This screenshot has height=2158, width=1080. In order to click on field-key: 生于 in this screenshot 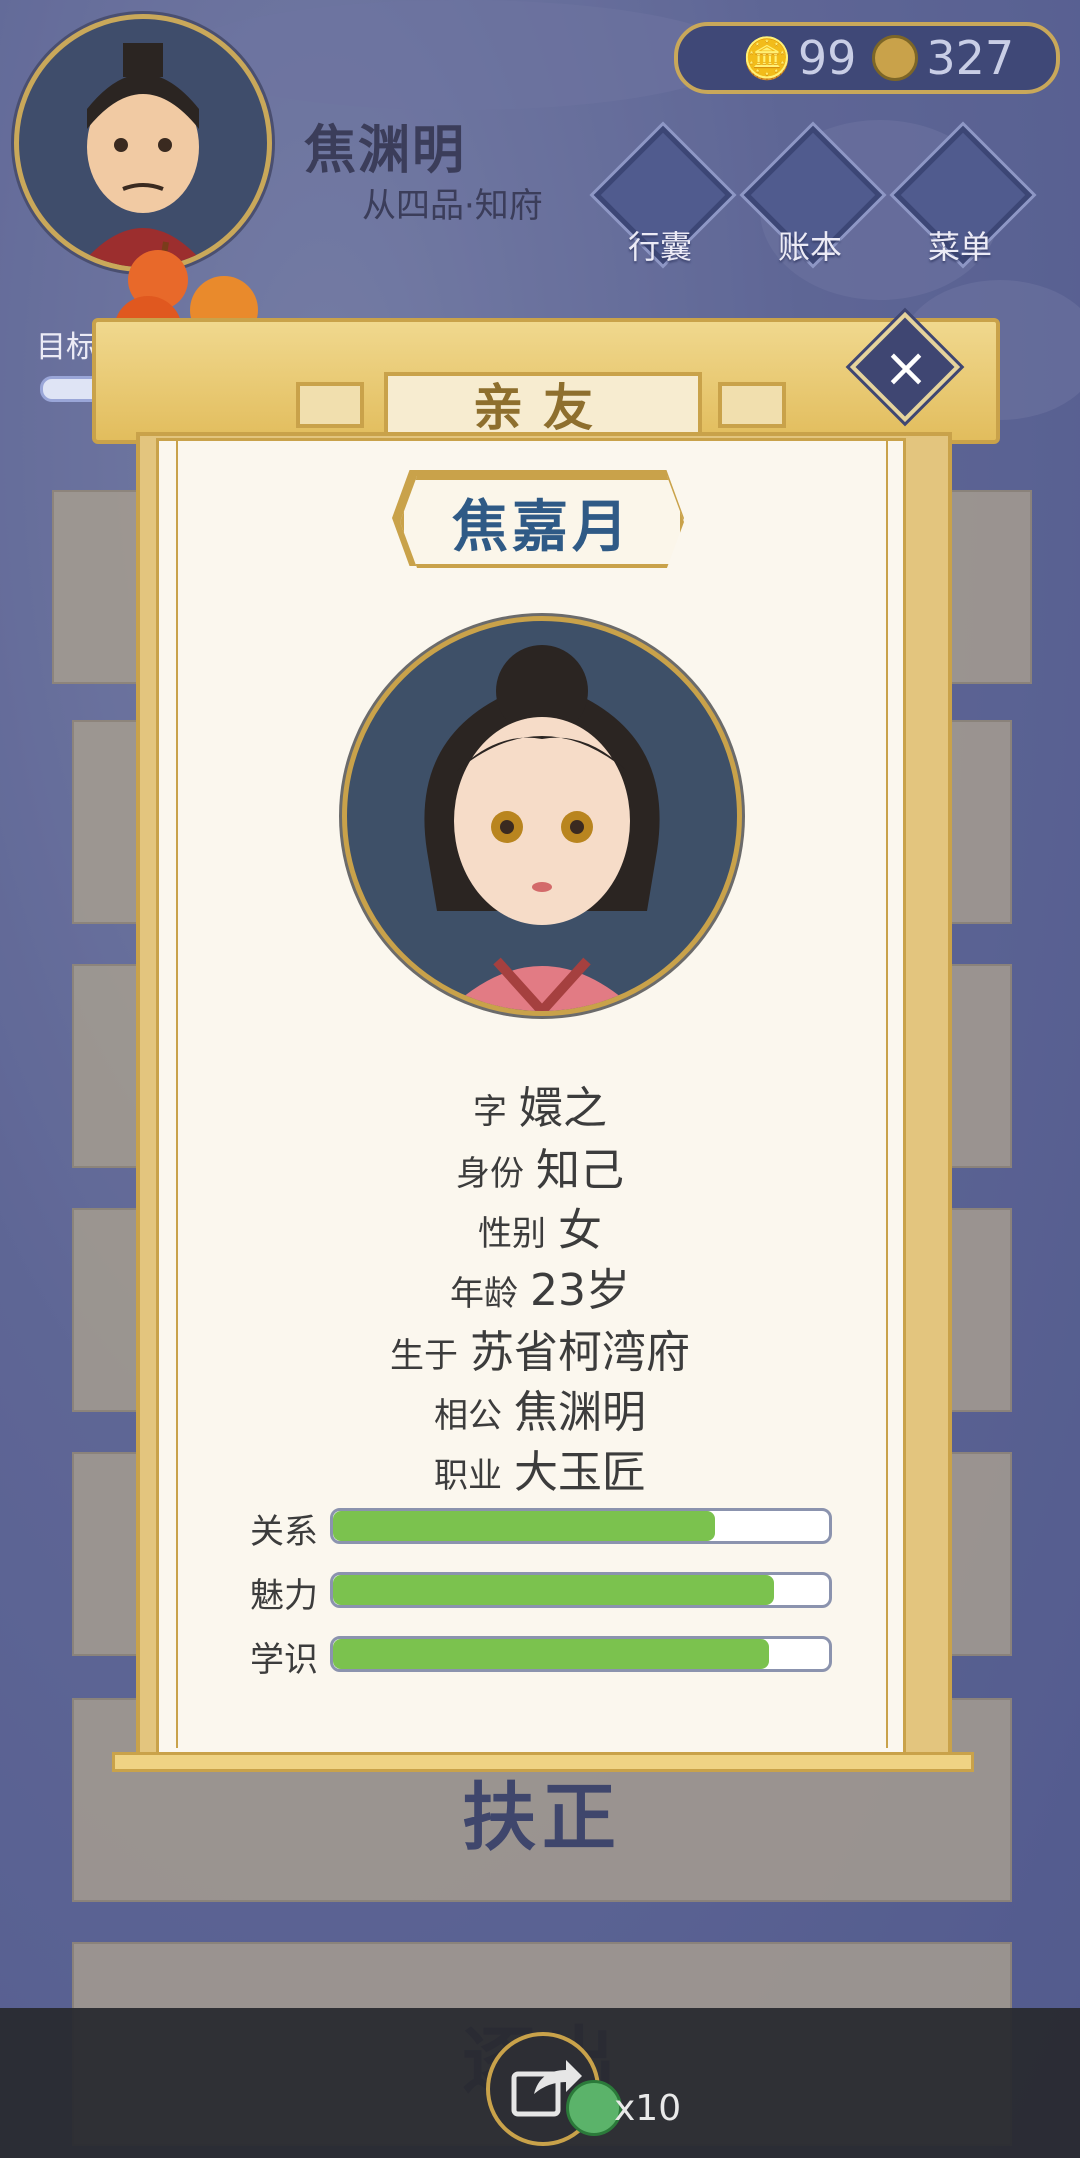, I will do `click(424, 1356)`.